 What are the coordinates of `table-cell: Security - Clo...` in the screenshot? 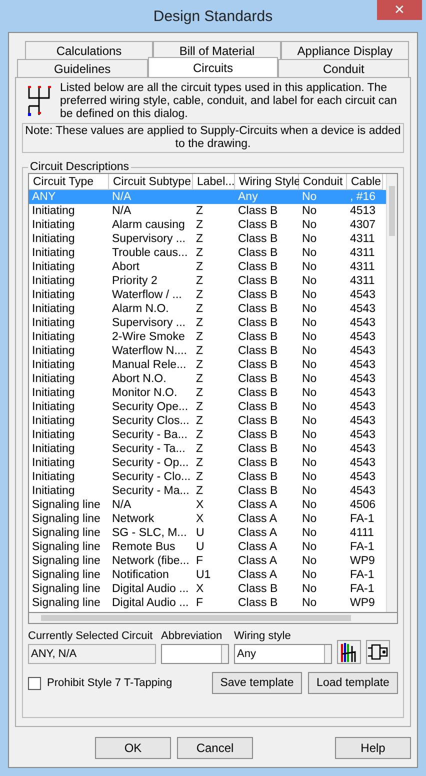 It's located at (151, 477).